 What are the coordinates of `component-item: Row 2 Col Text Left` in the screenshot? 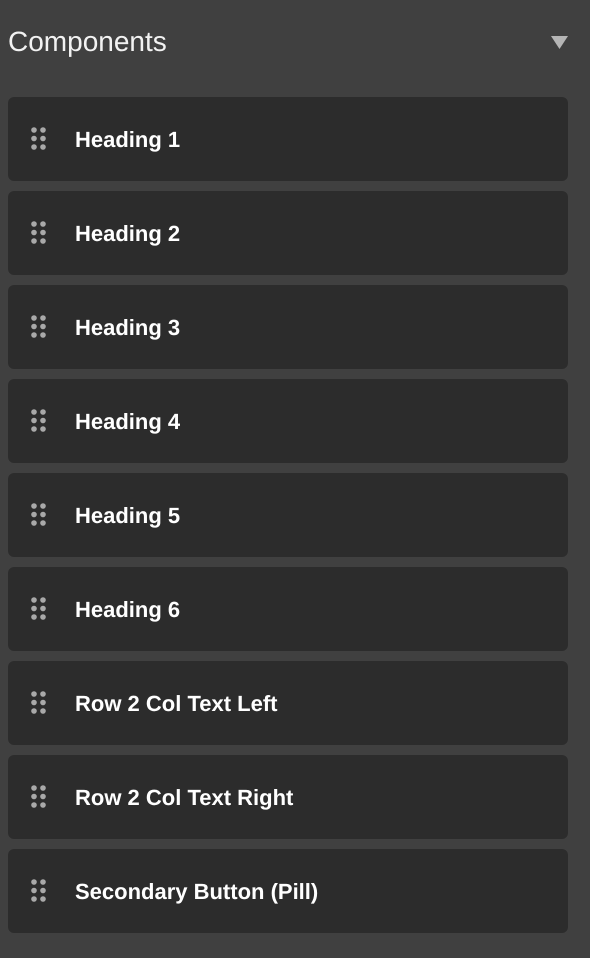 It's located at (288, 703).